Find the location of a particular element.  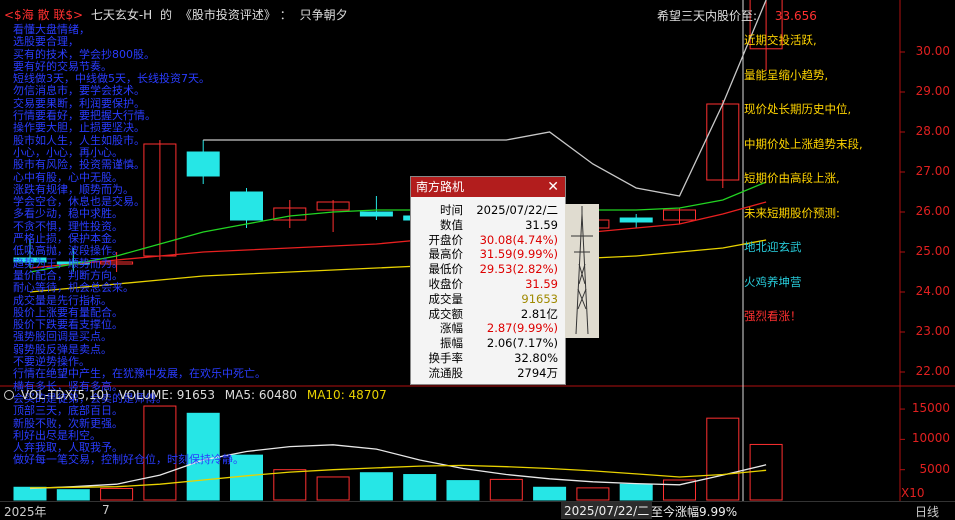

popup-row: 最低价 29.53(2.82%) is located at coordinates (487, 269).